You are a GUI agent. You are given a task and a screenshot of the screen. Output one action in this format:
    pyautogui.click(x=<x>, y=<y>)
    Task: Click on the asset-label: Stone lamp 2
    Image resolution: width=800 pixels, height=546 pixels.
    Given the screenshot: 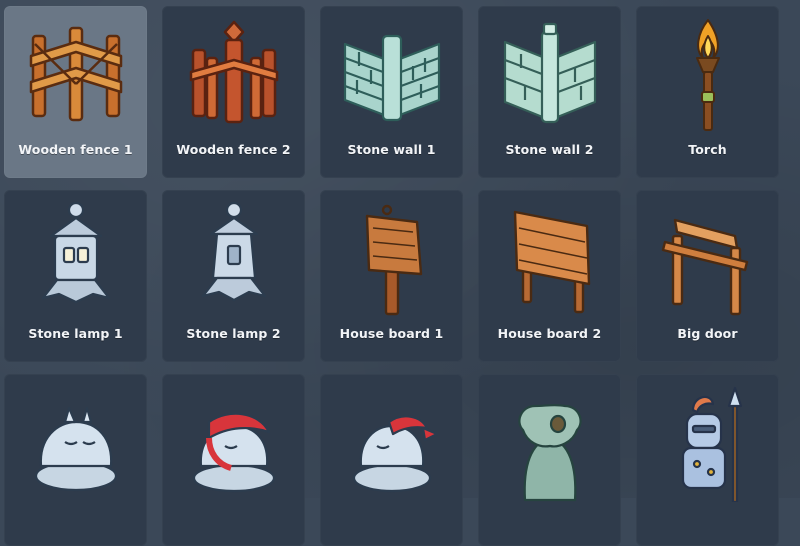 What is the action you would take?
    pyautogui.click(x=233, y=333)
    